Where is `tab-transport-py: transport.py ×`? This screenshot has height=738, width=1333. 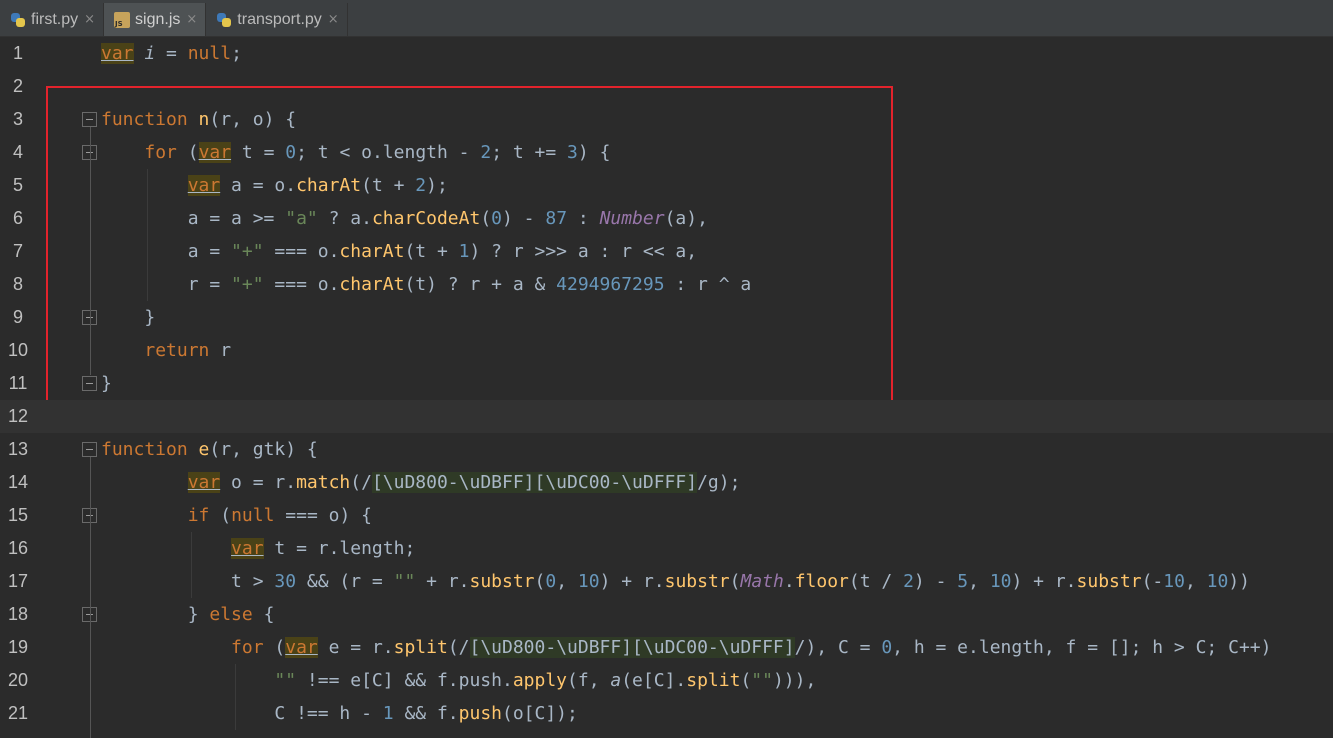
tab-transport-py: transport.py × is located at coordinates (277, 19).